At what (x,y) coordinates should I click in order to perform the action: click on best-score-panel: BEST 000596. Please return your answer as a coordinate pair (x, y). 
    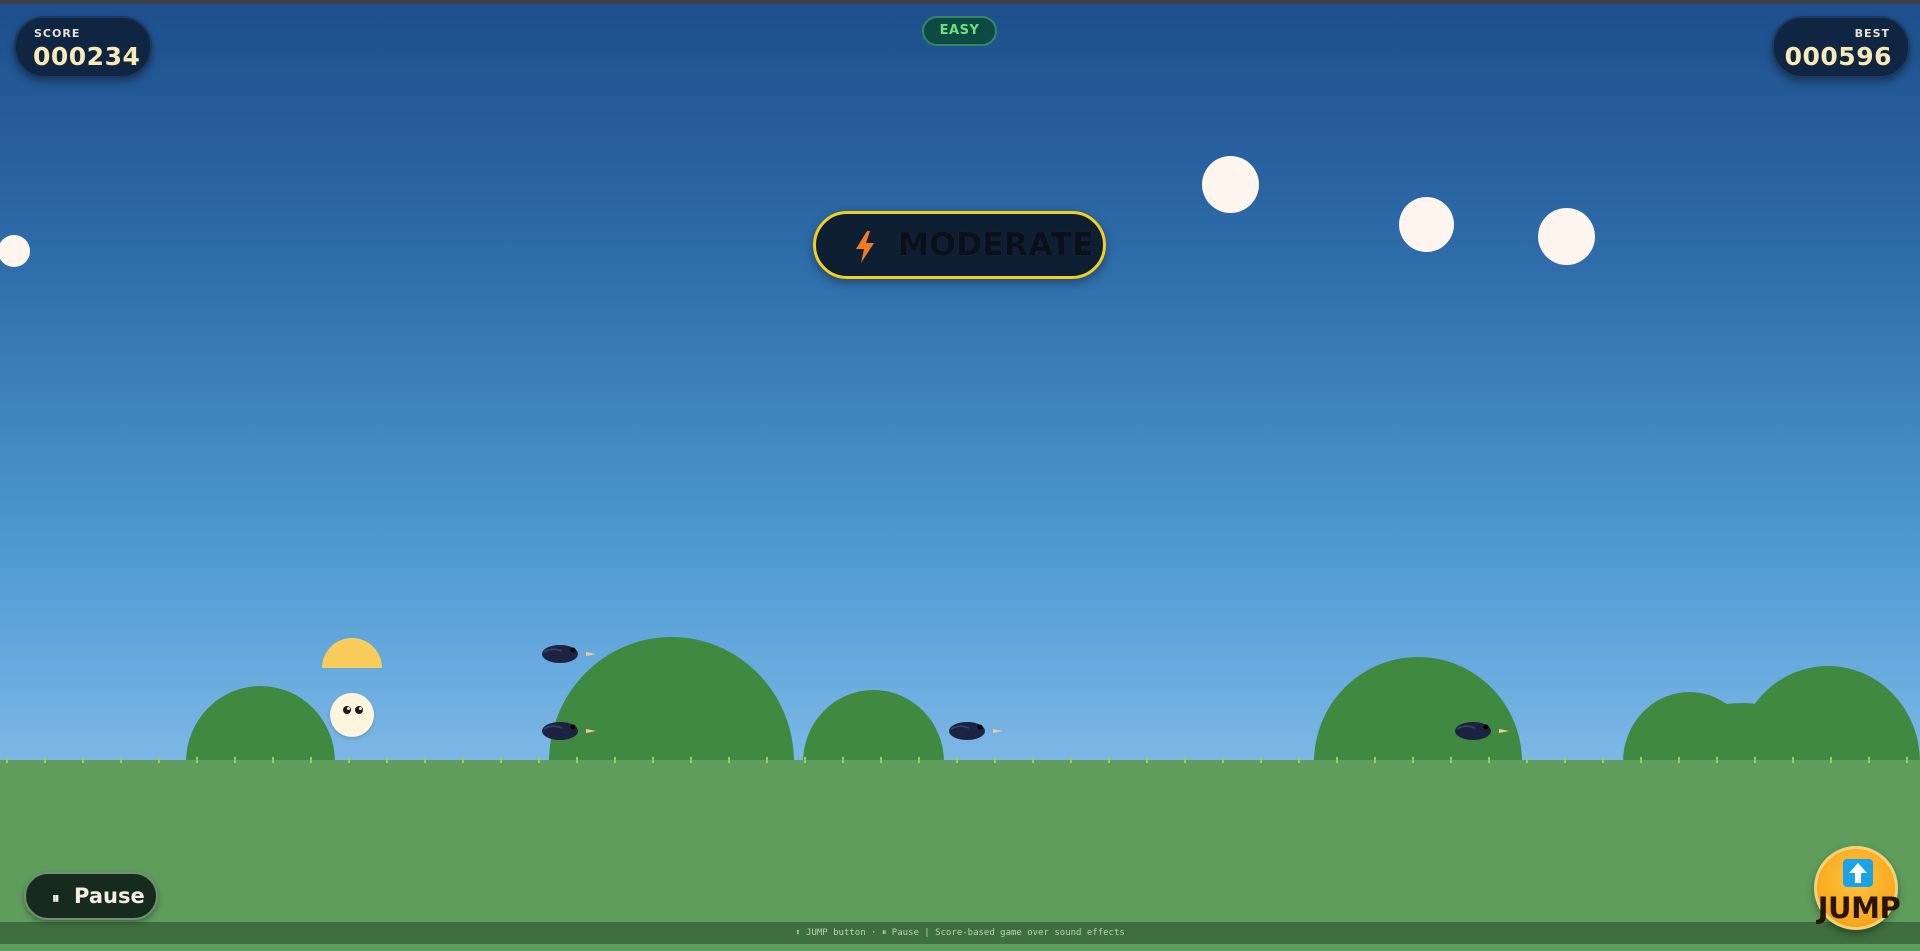
    Looking at the image, I should click on (1841, 47).